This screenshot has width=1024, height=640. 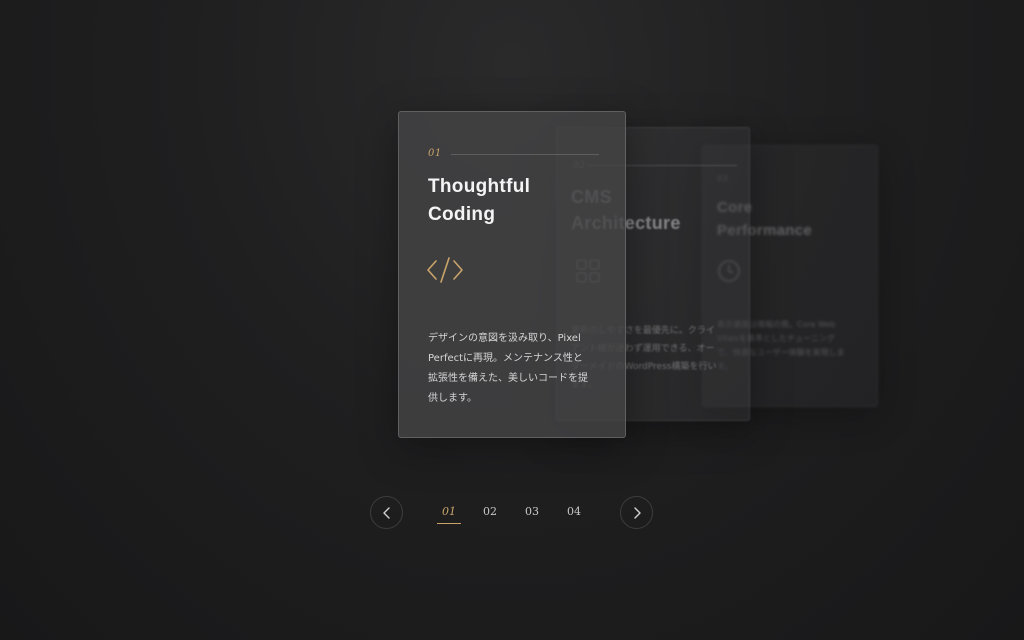 I want to click on card-number: 01, so click(x=435, y=153).